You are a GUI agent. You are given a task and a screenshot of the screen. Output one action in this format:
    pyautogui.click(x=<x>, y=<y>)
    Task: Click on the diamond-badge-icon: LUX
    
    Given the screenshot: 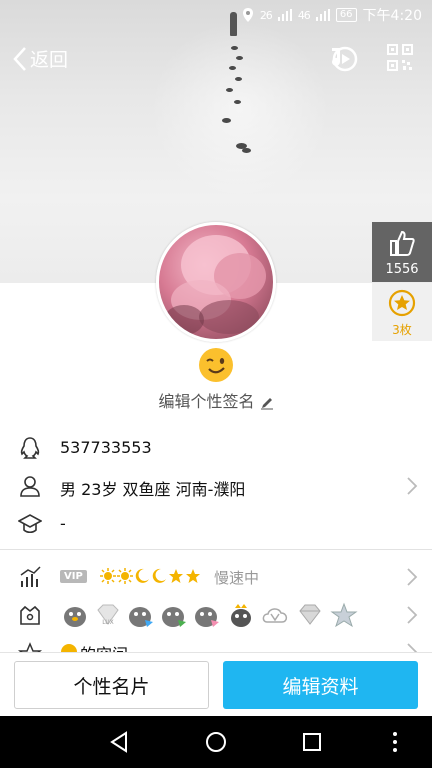 What is the action you would take?
    pyautogui.click(x=108, y=615)
    